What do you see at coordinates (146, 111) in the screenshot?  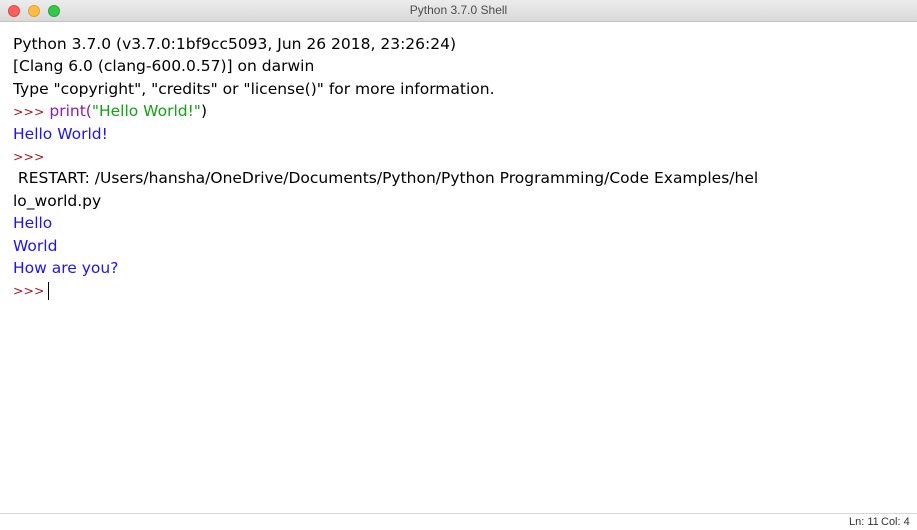 I see `string-literal: "Hello World!"` at bounding box center [146, 111].